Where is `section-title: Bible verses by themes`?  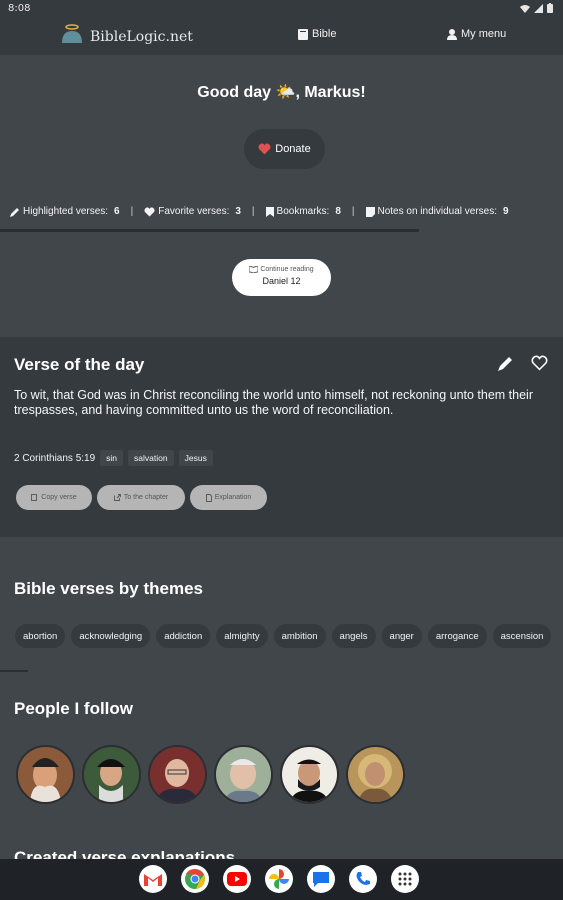
section-title: Bible verses by themes is located at coordinates (108, 588).